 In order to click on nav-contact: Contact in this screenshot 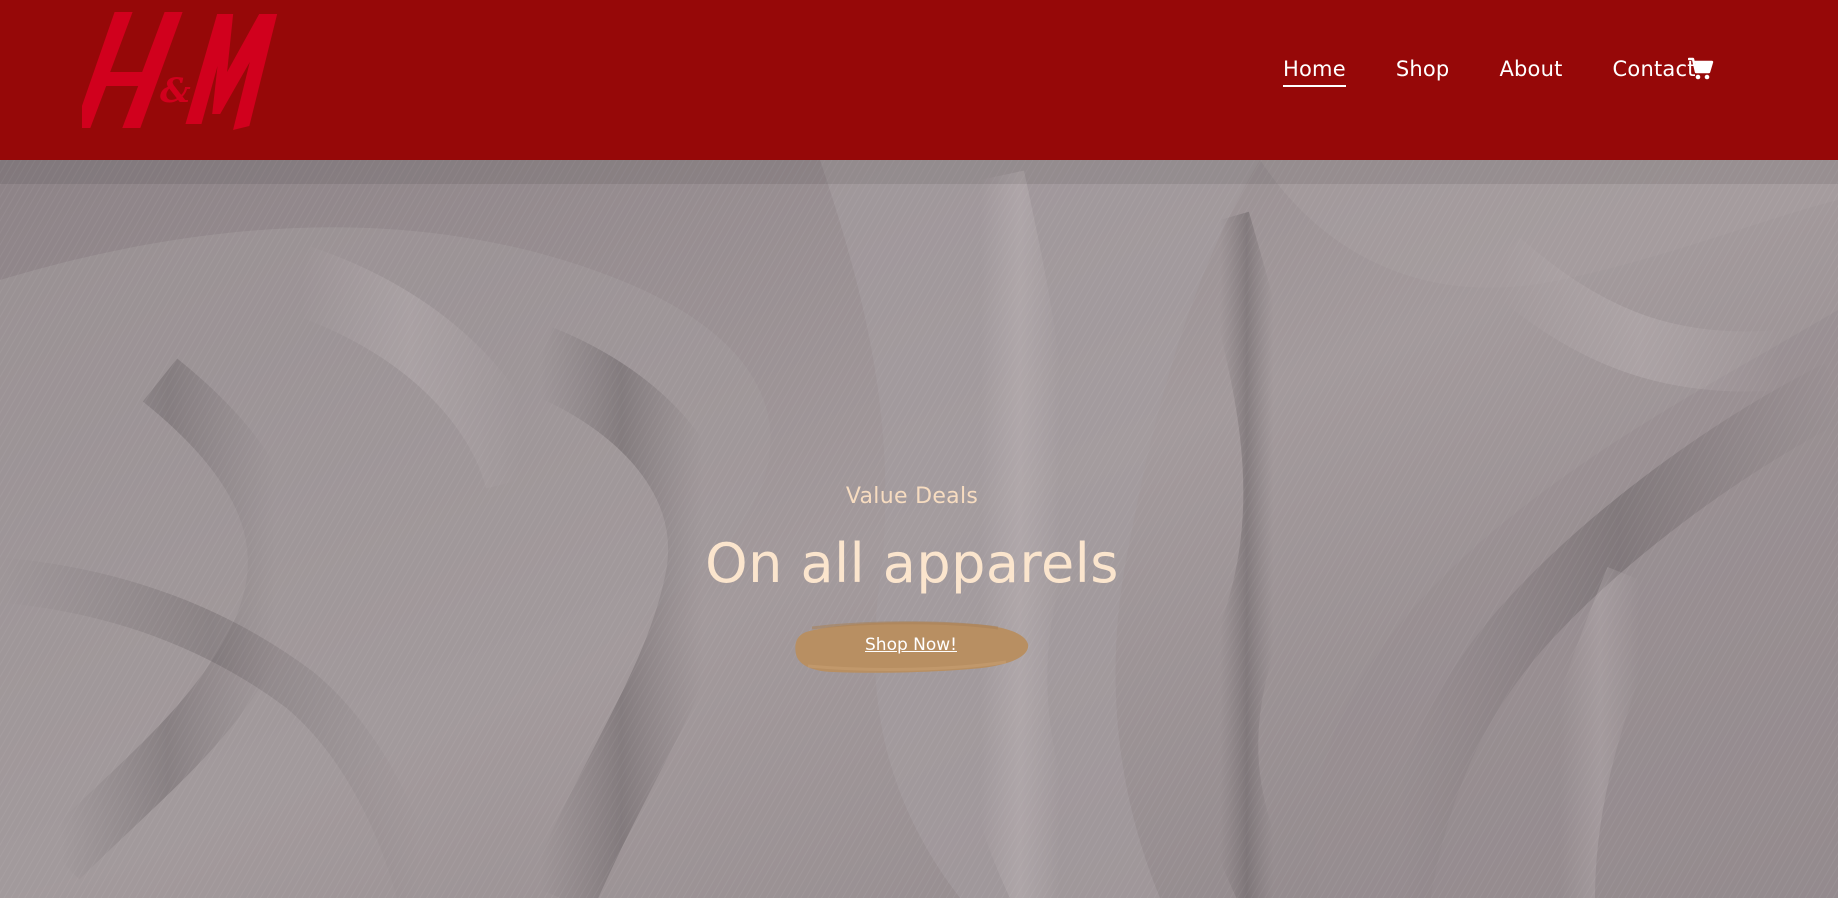, I will do `click(1654, 69)`.